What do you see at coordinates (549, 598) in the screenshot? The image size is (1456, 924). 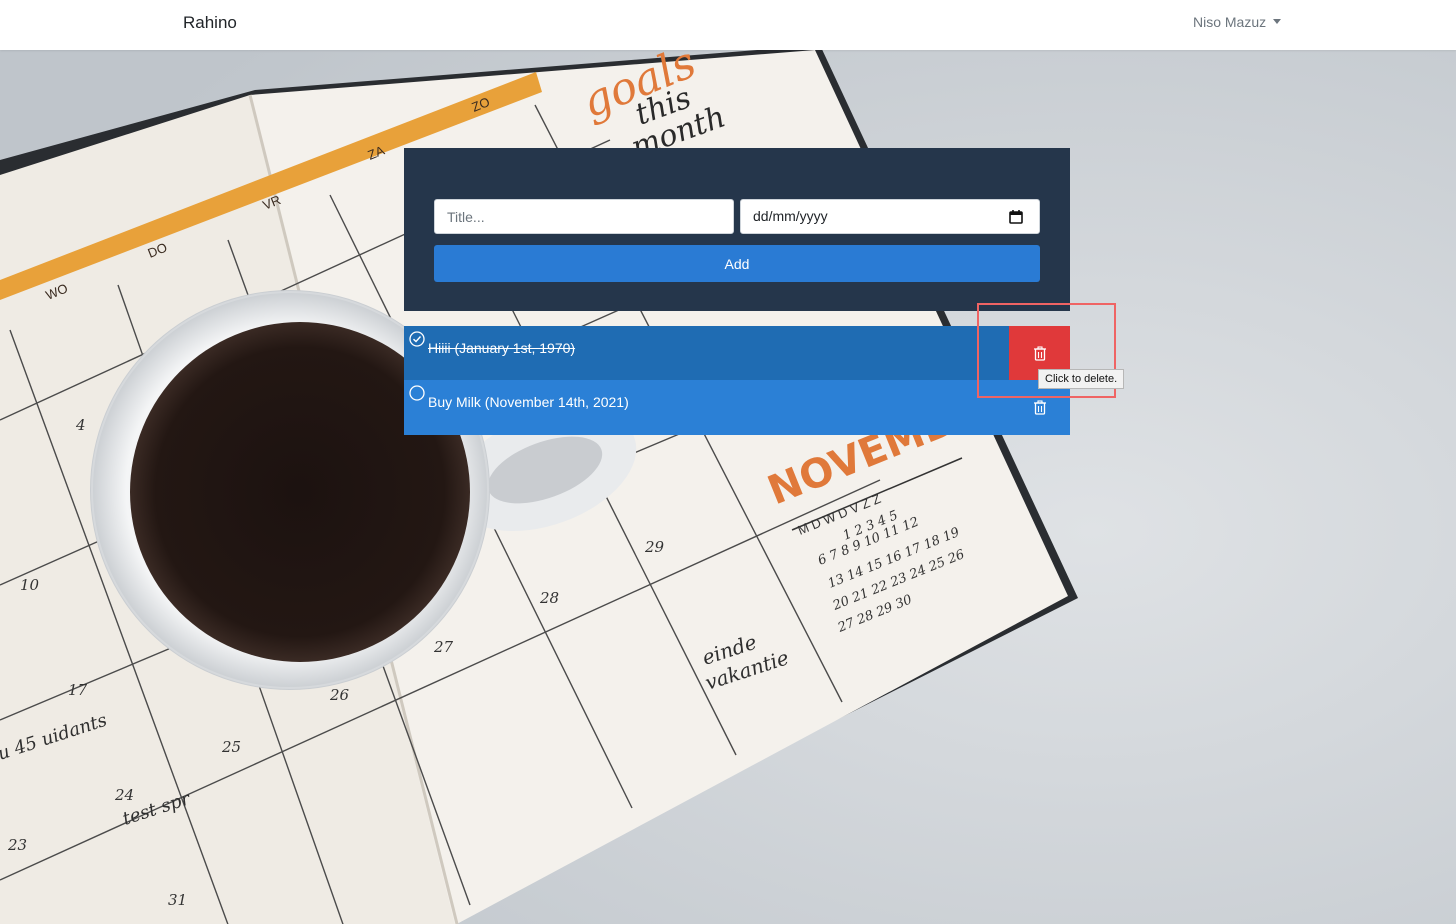 I see `svg-text: 28` at bounding box center [549, 598].